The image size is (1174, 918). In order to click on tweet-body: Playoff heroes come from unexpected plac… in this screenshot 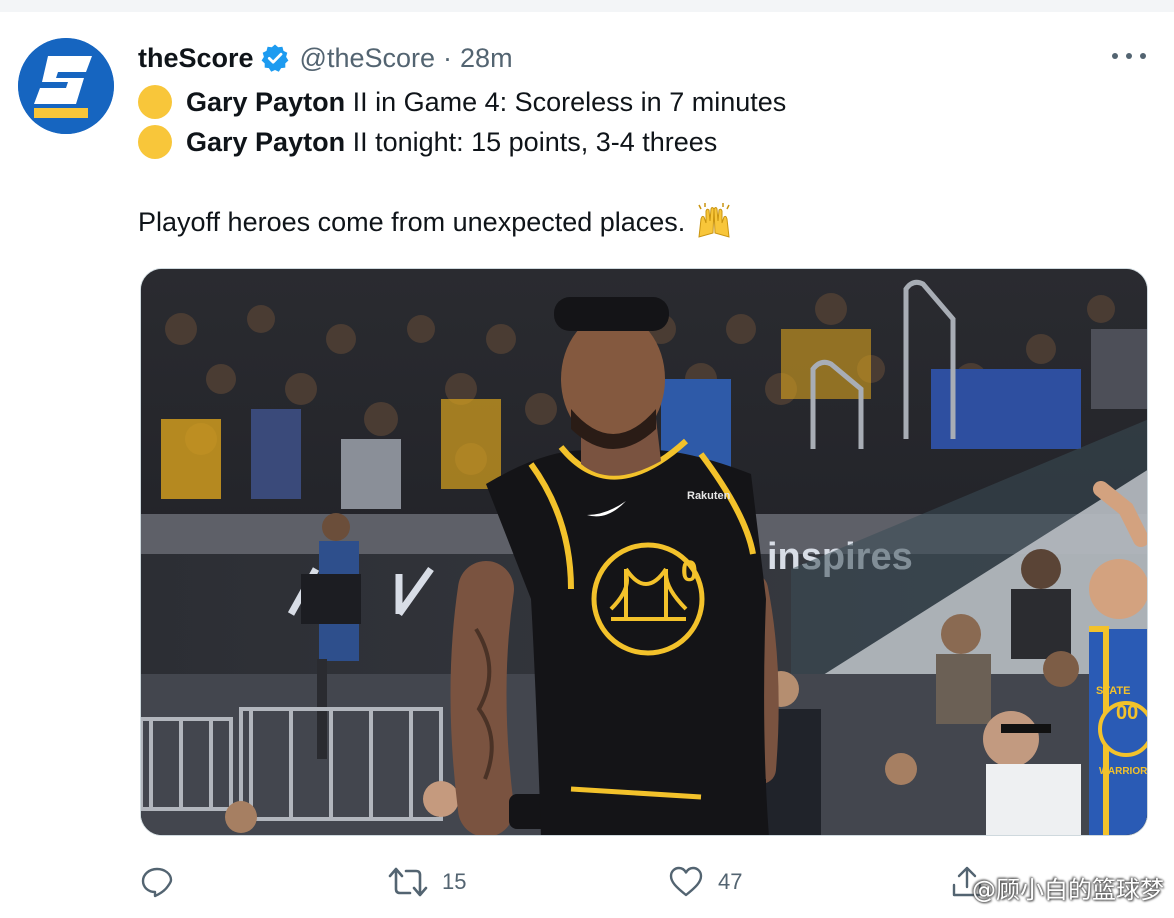, I will do `click(435, 222)`.